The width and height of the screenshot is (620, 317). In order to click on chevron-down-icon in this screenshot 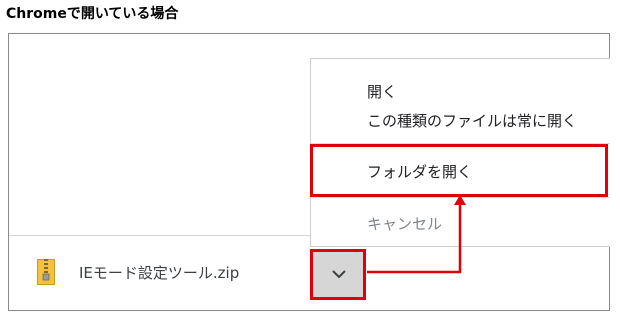, I will do `click(339, 274)`.